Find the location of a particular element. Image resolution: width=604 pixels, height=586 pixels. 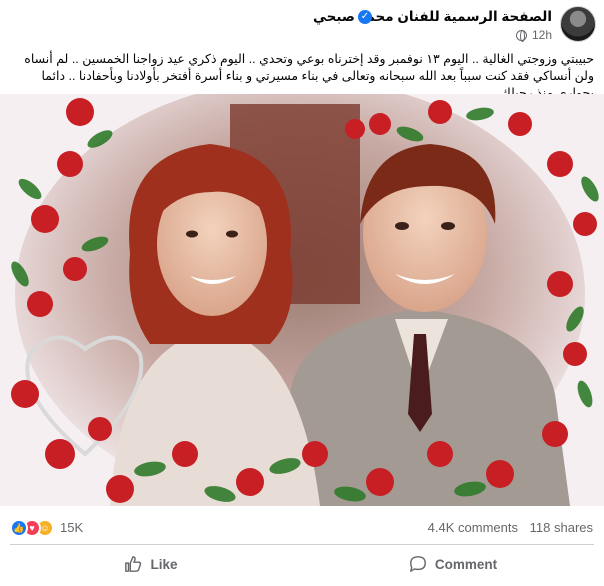

page-name-link: الصفحة الرسمية للفنان محمد صبحي is located at coordinates (432, 17).